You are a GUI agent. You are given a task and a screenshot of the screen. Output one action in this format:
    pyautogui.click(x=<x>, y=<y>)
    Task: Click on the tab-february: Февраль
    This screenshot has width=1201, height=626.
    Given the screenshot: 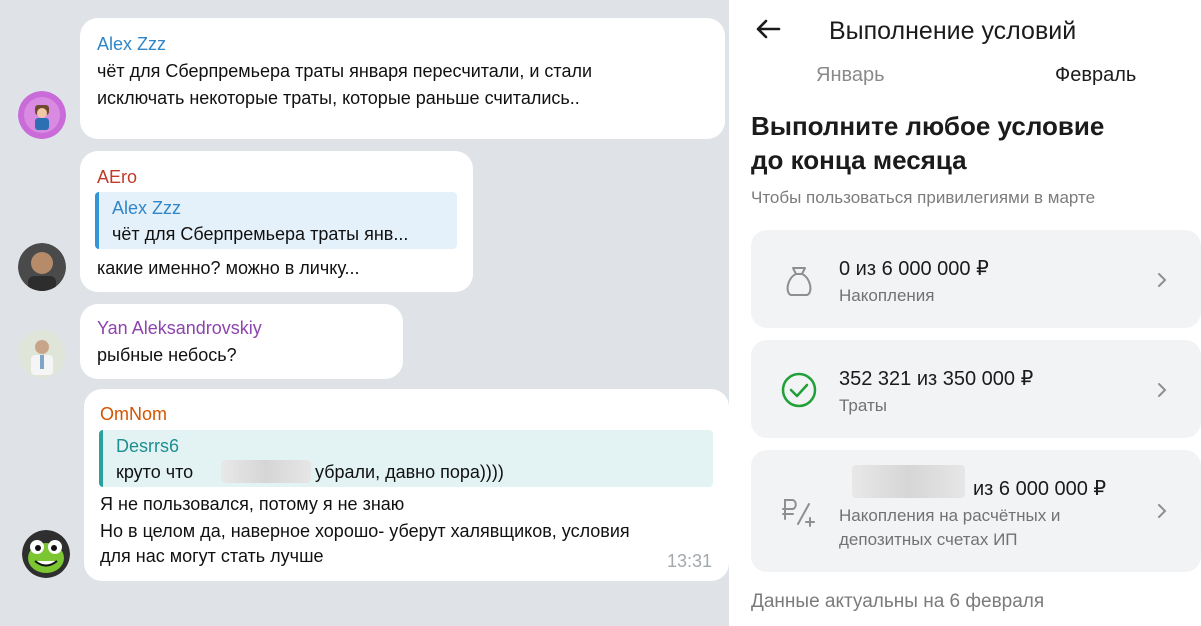 What is the action you would take?
    pyautogui.click(x=1095, y=75)
    